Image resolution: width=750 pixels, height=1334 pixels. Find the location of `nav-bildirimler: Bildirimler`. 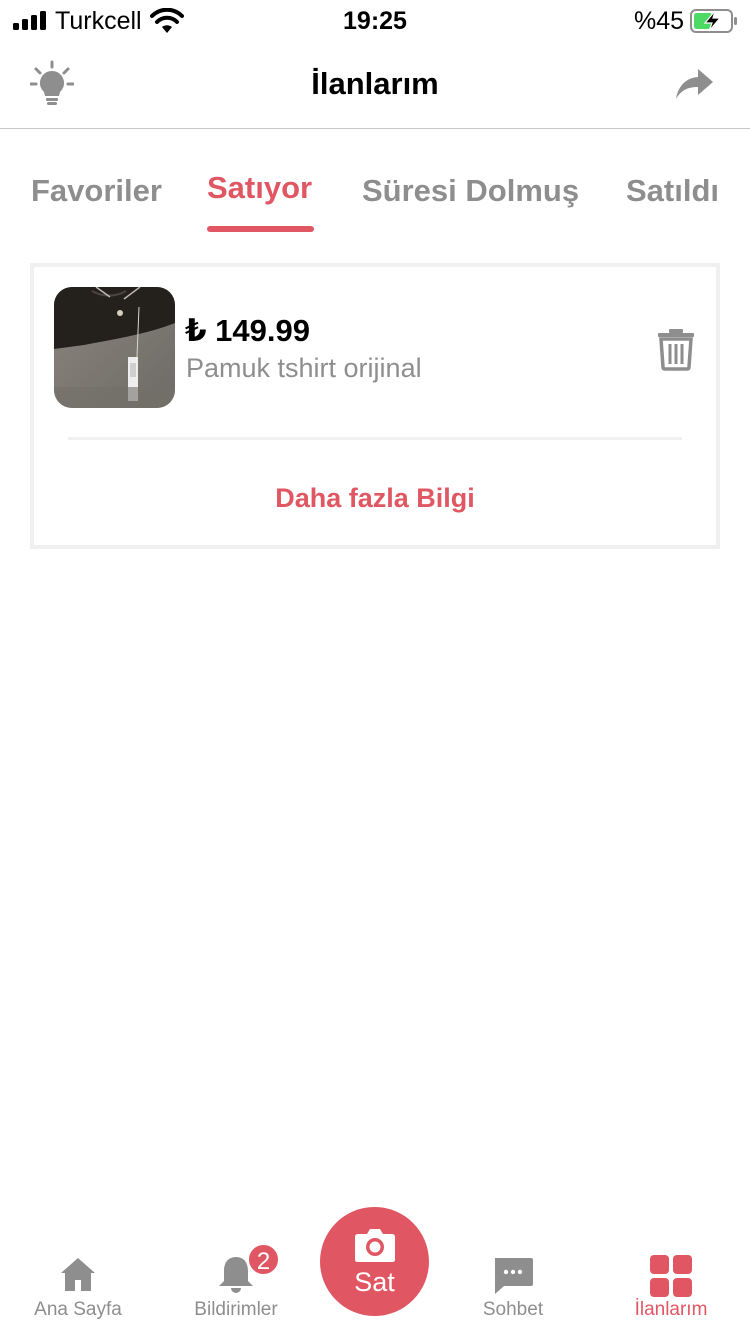

nav-bildirimler: Bildirimler is located at coordinates (236, 1285).